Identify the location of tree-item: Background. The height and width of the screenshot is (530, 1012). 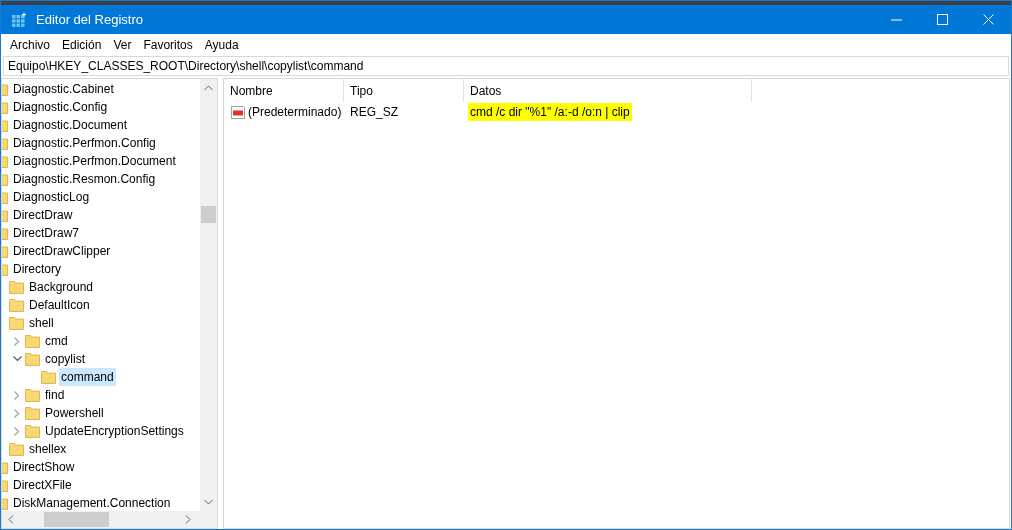
(61, 287).